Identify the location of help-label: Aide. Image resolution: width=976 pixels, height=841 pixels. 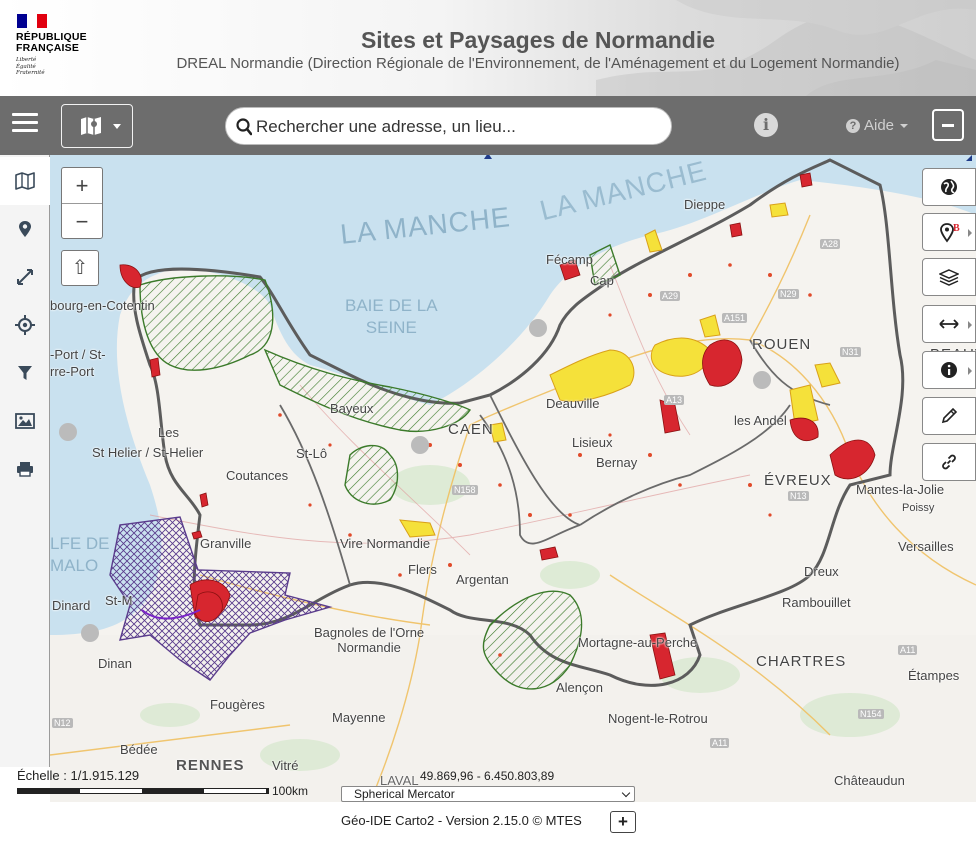
(879, 125).